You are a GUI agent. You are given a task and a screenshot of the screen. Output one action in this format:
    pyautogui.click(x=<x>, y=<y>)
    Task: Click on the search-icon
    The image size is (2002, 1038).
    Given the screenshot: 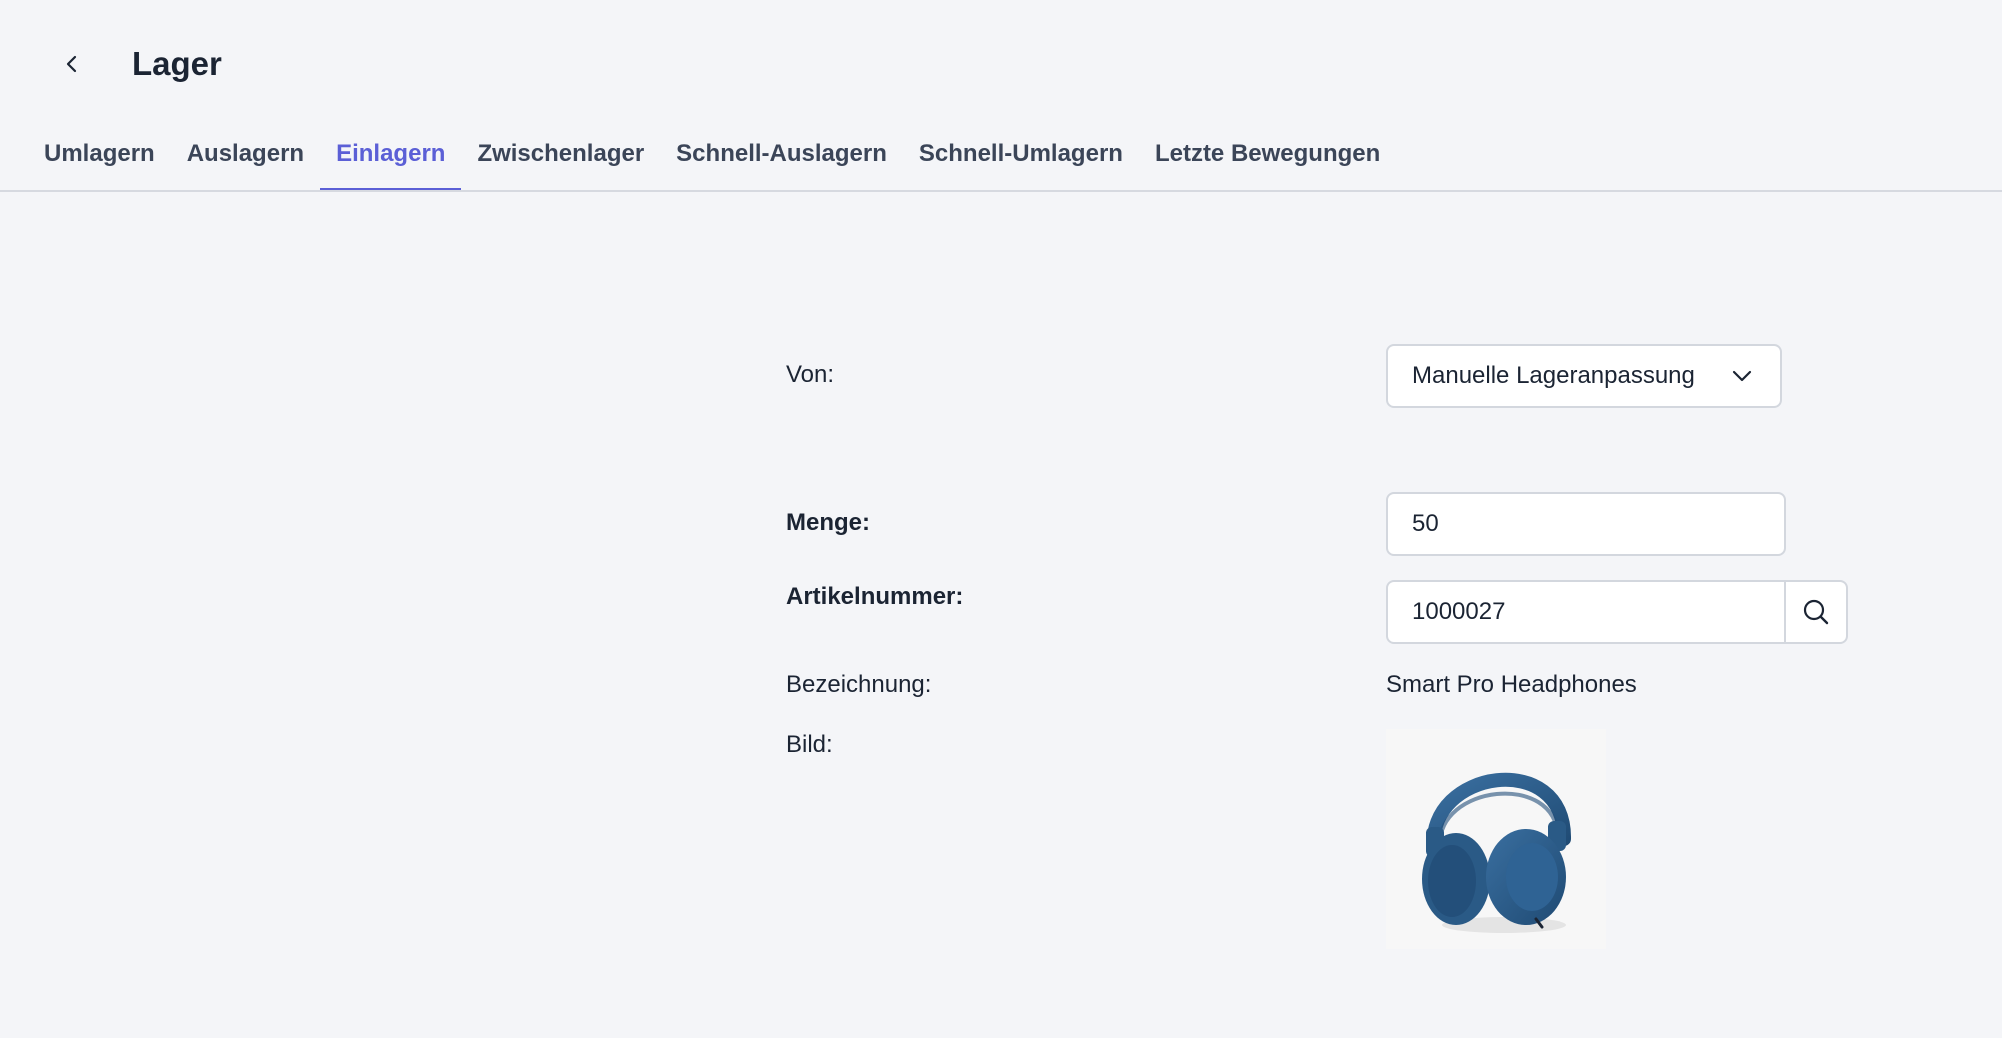 What is the action you would take?
    pyautogui.click(x=1816, y=612)
    